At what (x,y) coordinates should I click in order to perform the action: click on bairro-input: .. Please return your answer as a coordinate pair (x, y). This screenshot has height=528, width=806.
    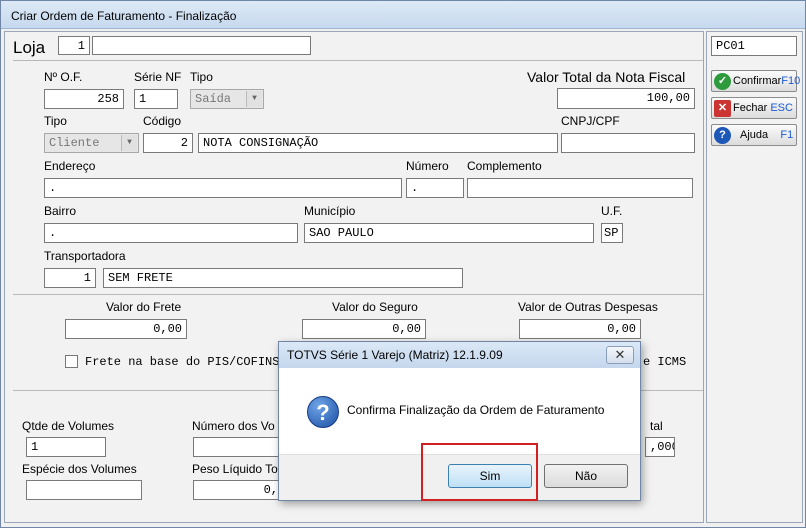
    Looking at the image, I should click on (171, 233).